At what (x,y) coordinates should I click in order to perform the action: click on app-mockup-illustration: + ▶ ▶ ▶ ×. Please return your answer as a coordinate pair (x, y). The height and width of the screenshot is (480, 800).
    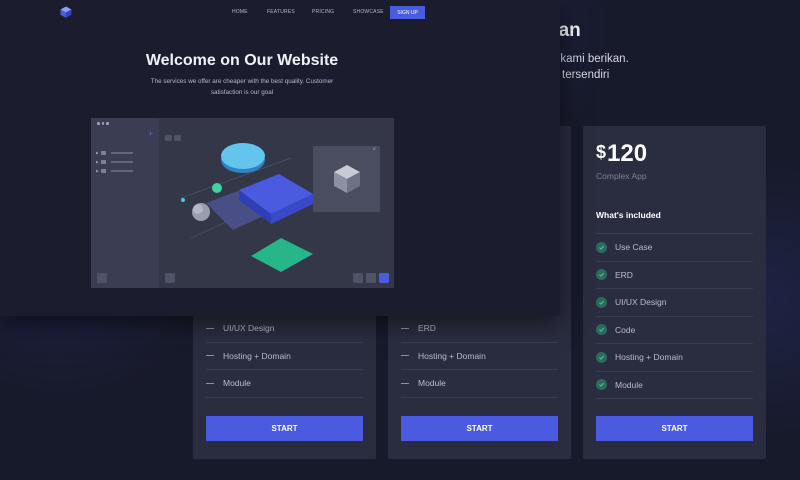
    Looking at the image, I should click on (242, 203).